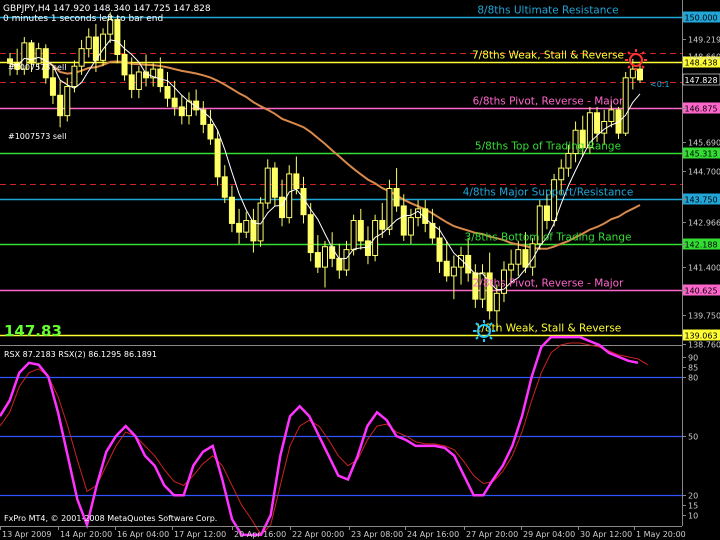 The image size is (720, 540). Describe the element at coordinates (704, 345) in the screenshot. I see `price-axis-label: 138.760` at that location.